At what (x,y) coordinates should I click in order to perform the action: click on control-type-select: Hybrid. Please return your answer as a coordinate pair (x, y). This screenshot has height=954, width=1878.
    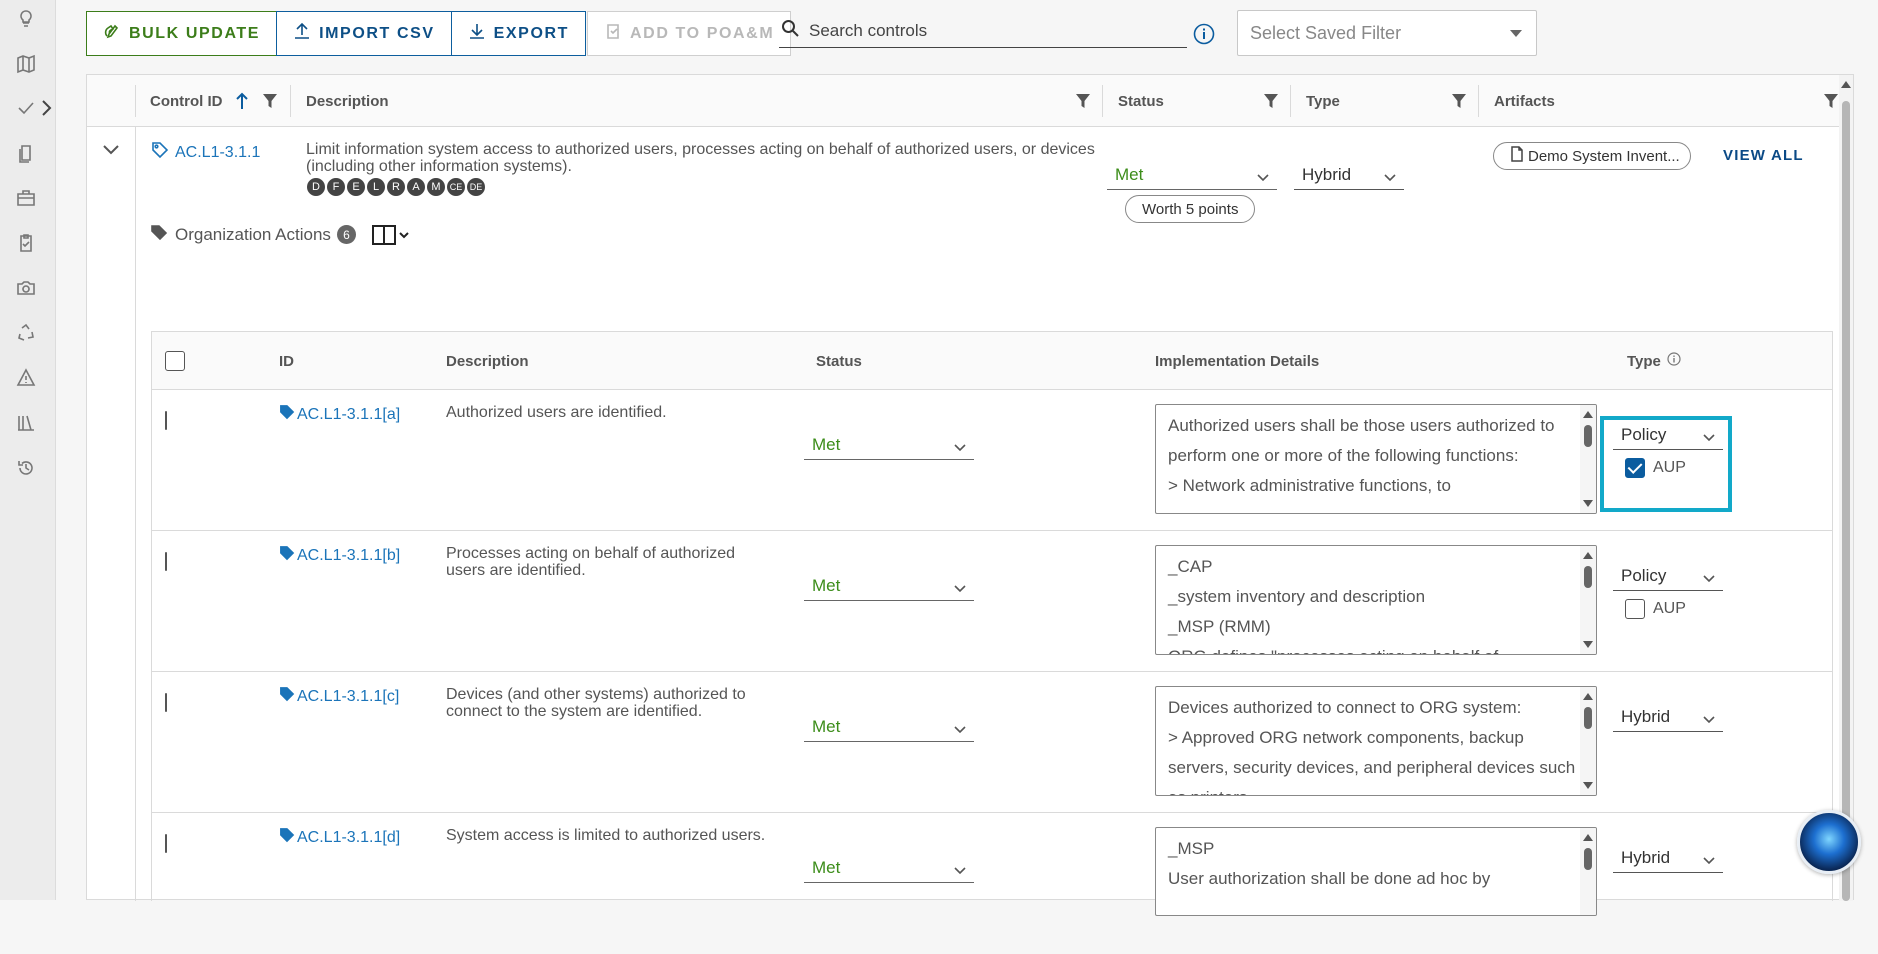
    Looking at the image, I should click on (1349, 175).